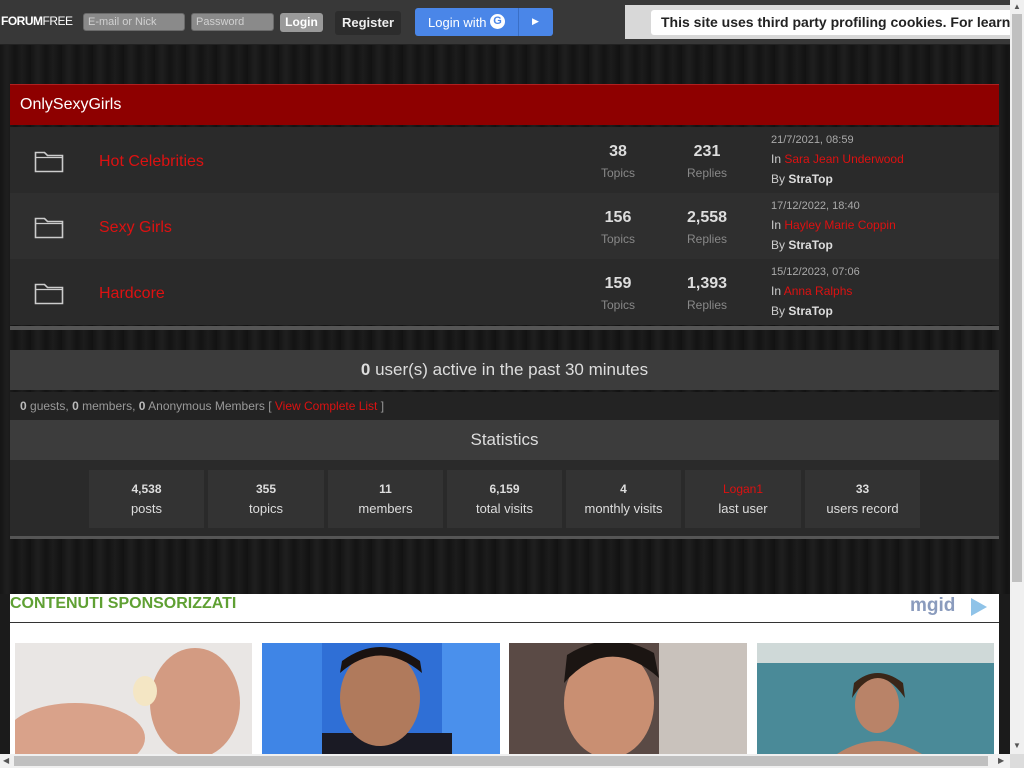 This screenshot has height=768, width=1024. Describe the element at coordinates (812, 140) in the screenshot. I see `last-post-date: 21/7/2021, 08:59` at that location.